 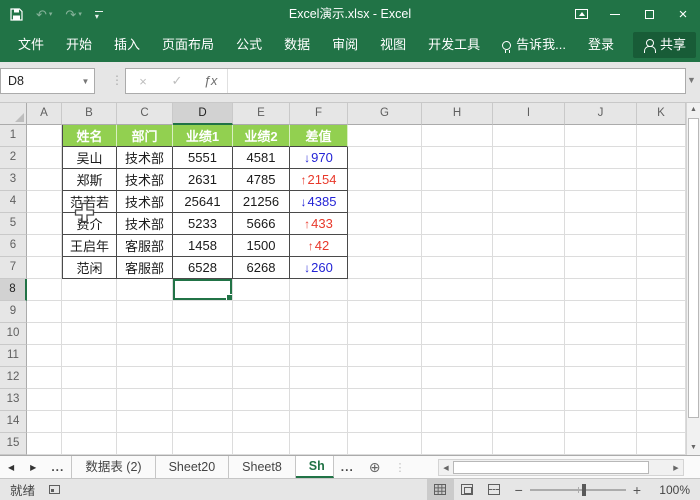 I want to click on cell-K10, so click(x=661, y=334).